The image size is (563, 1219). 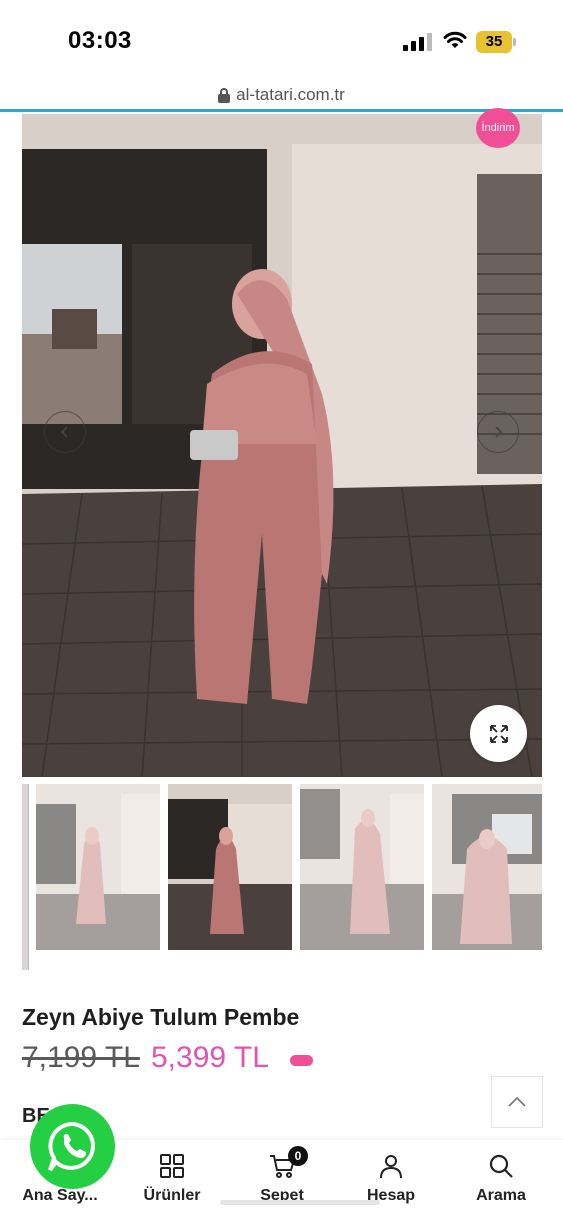 What do you see at coordinates (281, 40) in the screenshot?
I see `status-bar: 03:03 35` at bounding box center [281, 40].